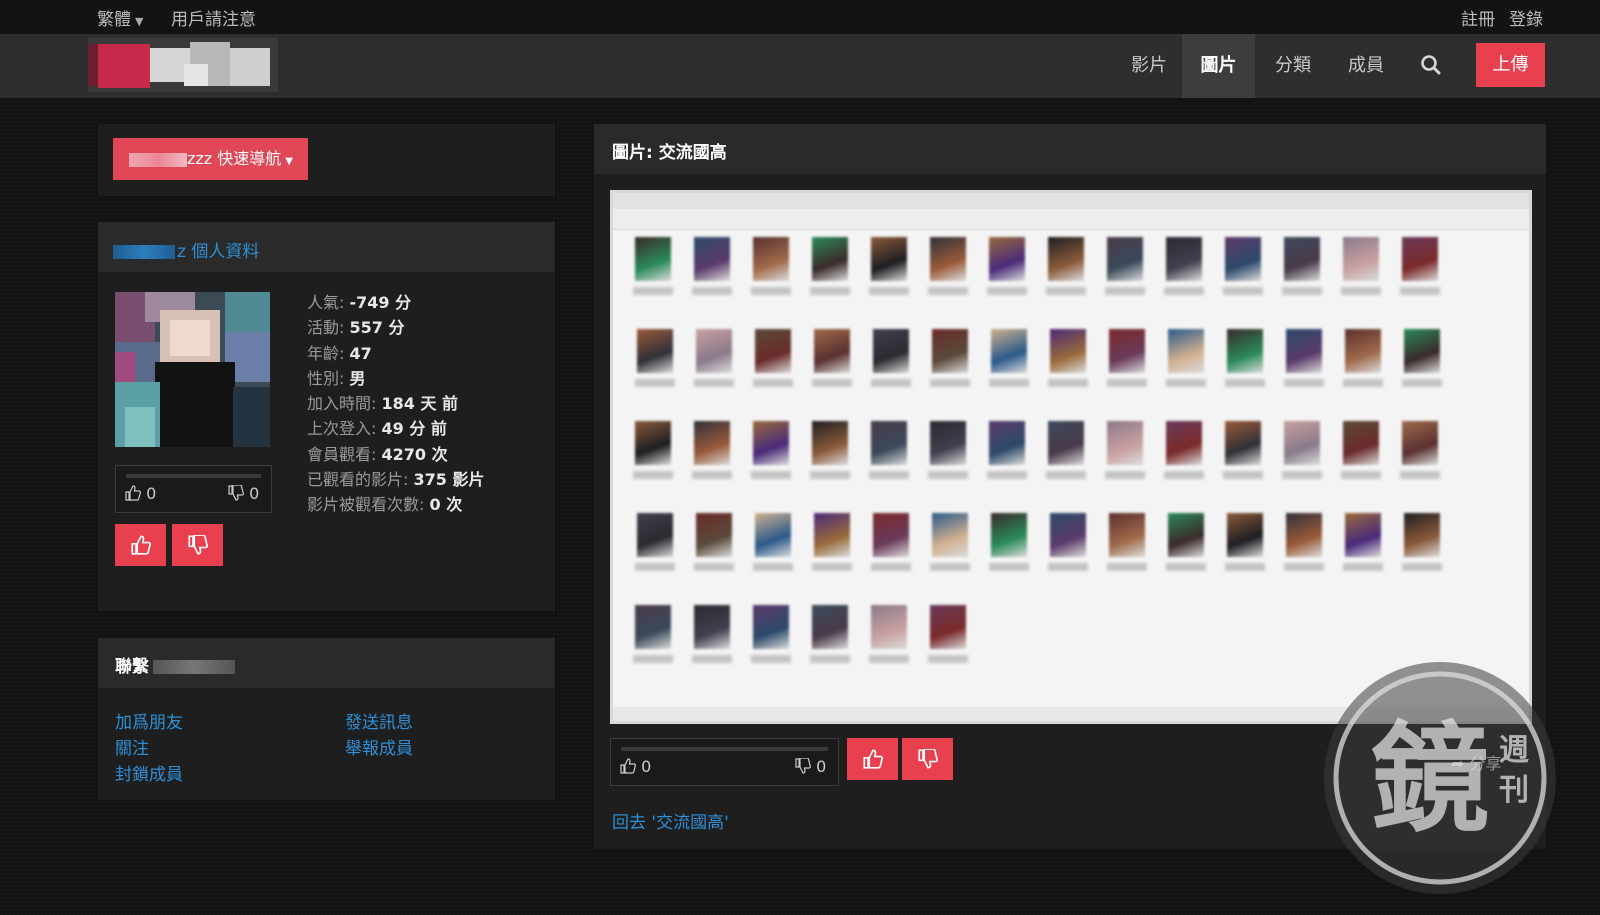  I want to click on follow-link: 關注, so click(132, 746).